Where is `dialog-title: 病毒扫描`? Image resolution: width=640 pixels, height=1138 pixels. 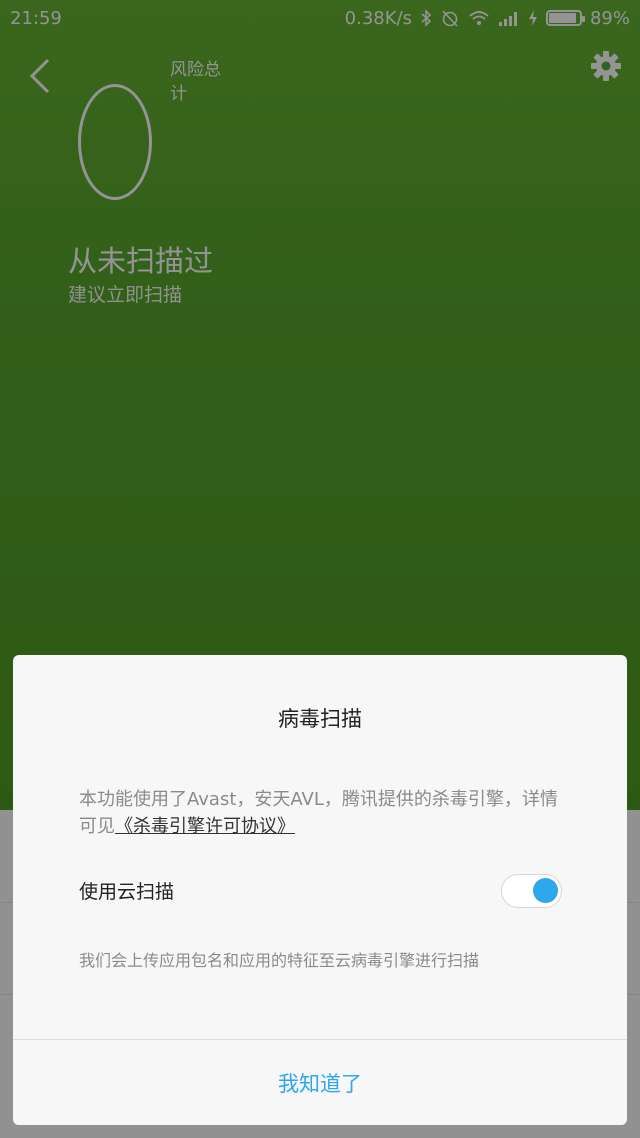 dialog-title: 病毒扫描 is located at coordinates (320, 719).